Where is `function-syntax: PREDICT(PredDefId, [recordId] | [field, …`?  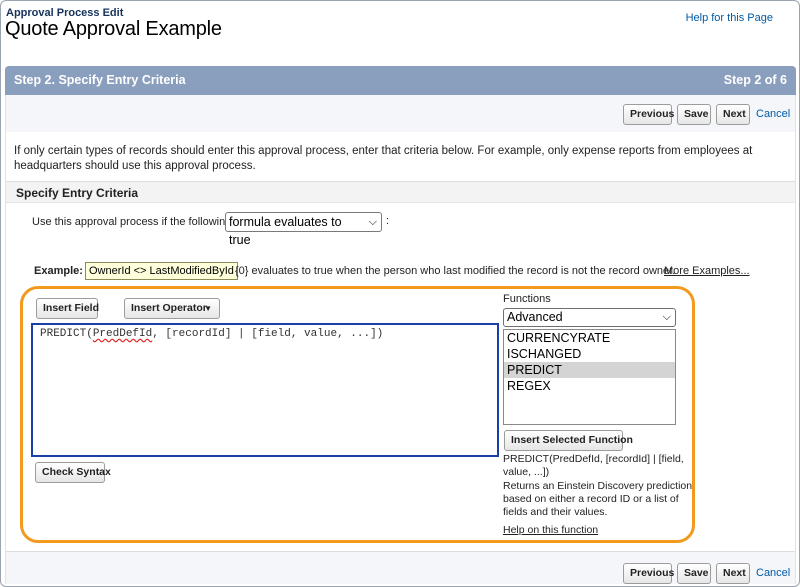 function-syntax: PREDICT(PredDefId, [recordId] | [field, … is located at coordinates (593, 465).